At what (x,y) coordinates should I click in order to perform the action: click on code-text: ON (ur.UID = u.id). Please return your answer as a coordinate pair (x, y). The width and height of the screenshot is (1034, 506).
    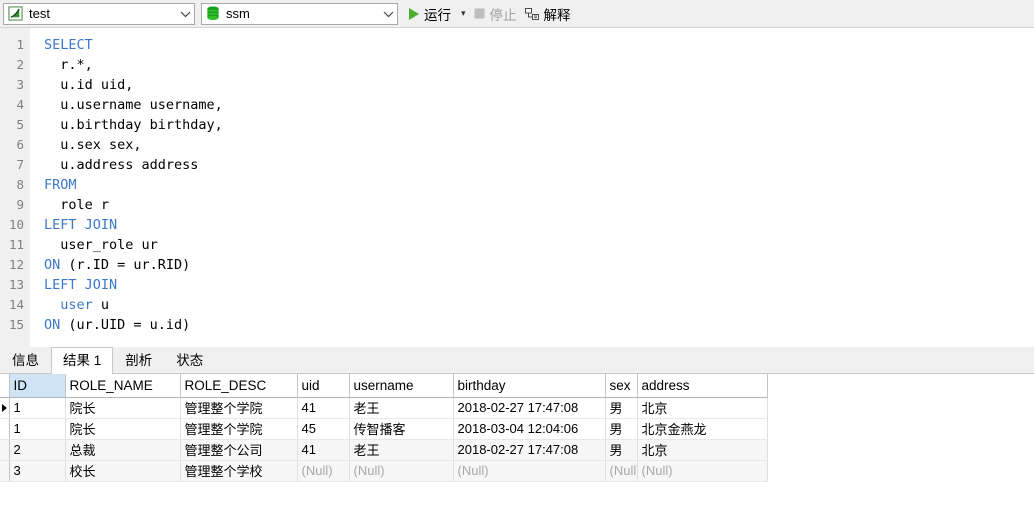
    Looking at the image, I should click on (117, 325).